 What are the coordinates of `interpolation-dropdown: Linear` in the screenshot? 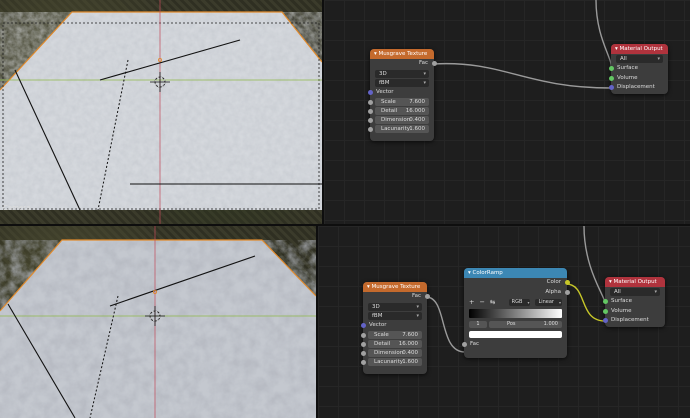 It's located at (548, 302).